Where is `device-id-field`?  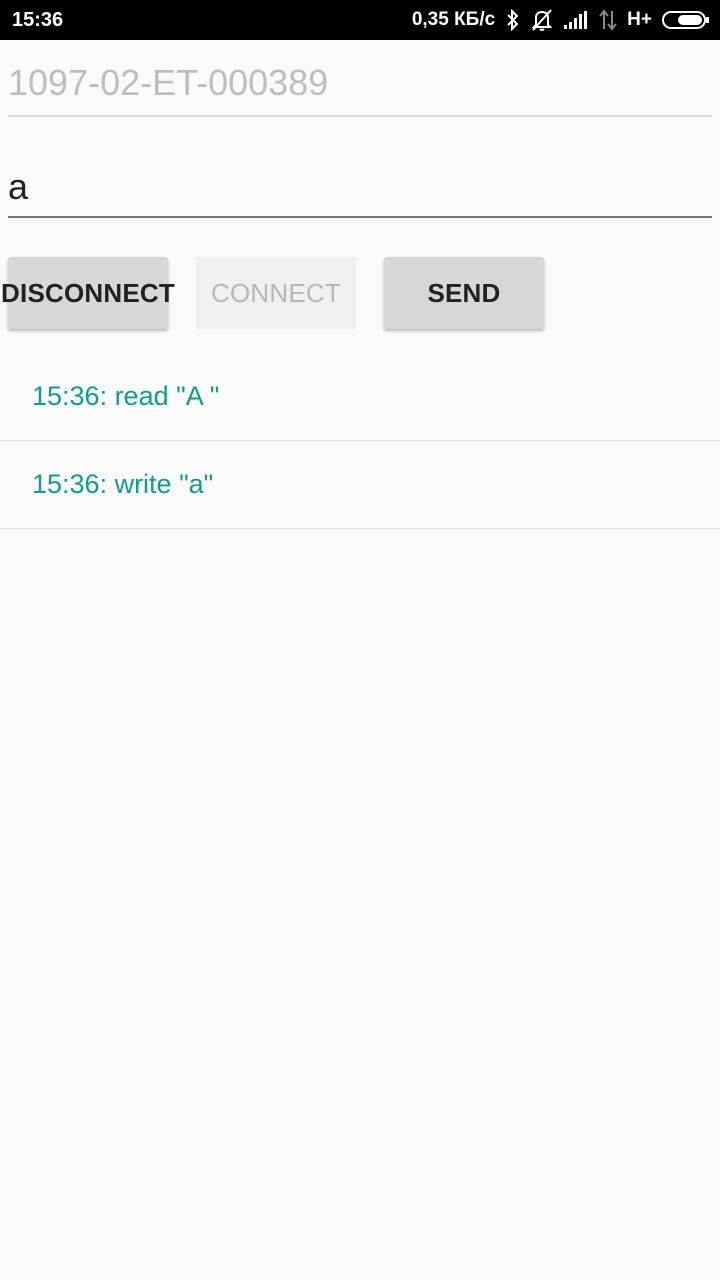 device-id-field is located at coordinates (360, 89).